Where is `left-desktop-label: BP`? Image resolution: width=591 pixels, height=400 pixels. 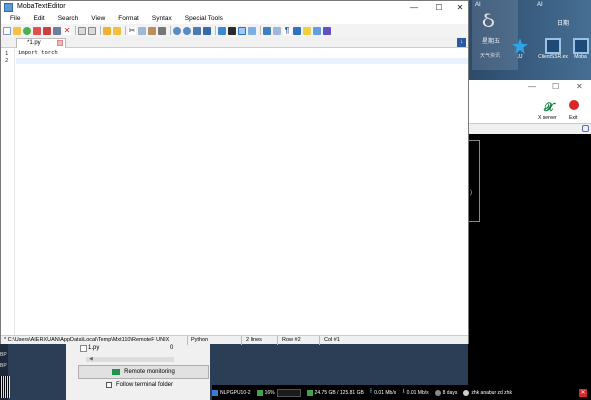 left-desktop-label: BP is located at coordinates (3, 366).